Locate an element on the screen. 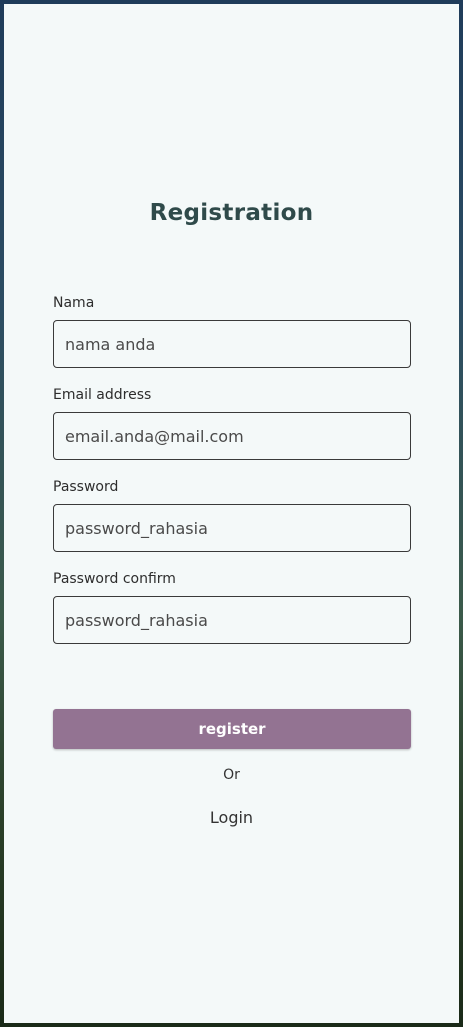 The image size is (463, 1027). login-link: Login is located at coordinates (231, 817).